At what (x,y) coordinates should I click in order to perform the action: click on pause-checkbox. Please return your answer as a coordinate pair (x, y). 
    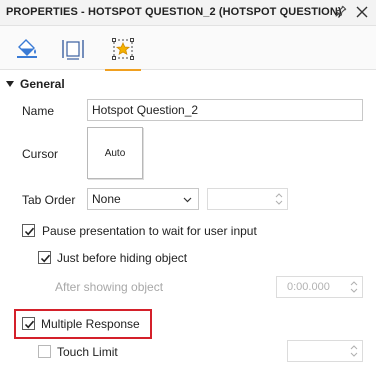
    Looking at the image, I should click on (28, 230).